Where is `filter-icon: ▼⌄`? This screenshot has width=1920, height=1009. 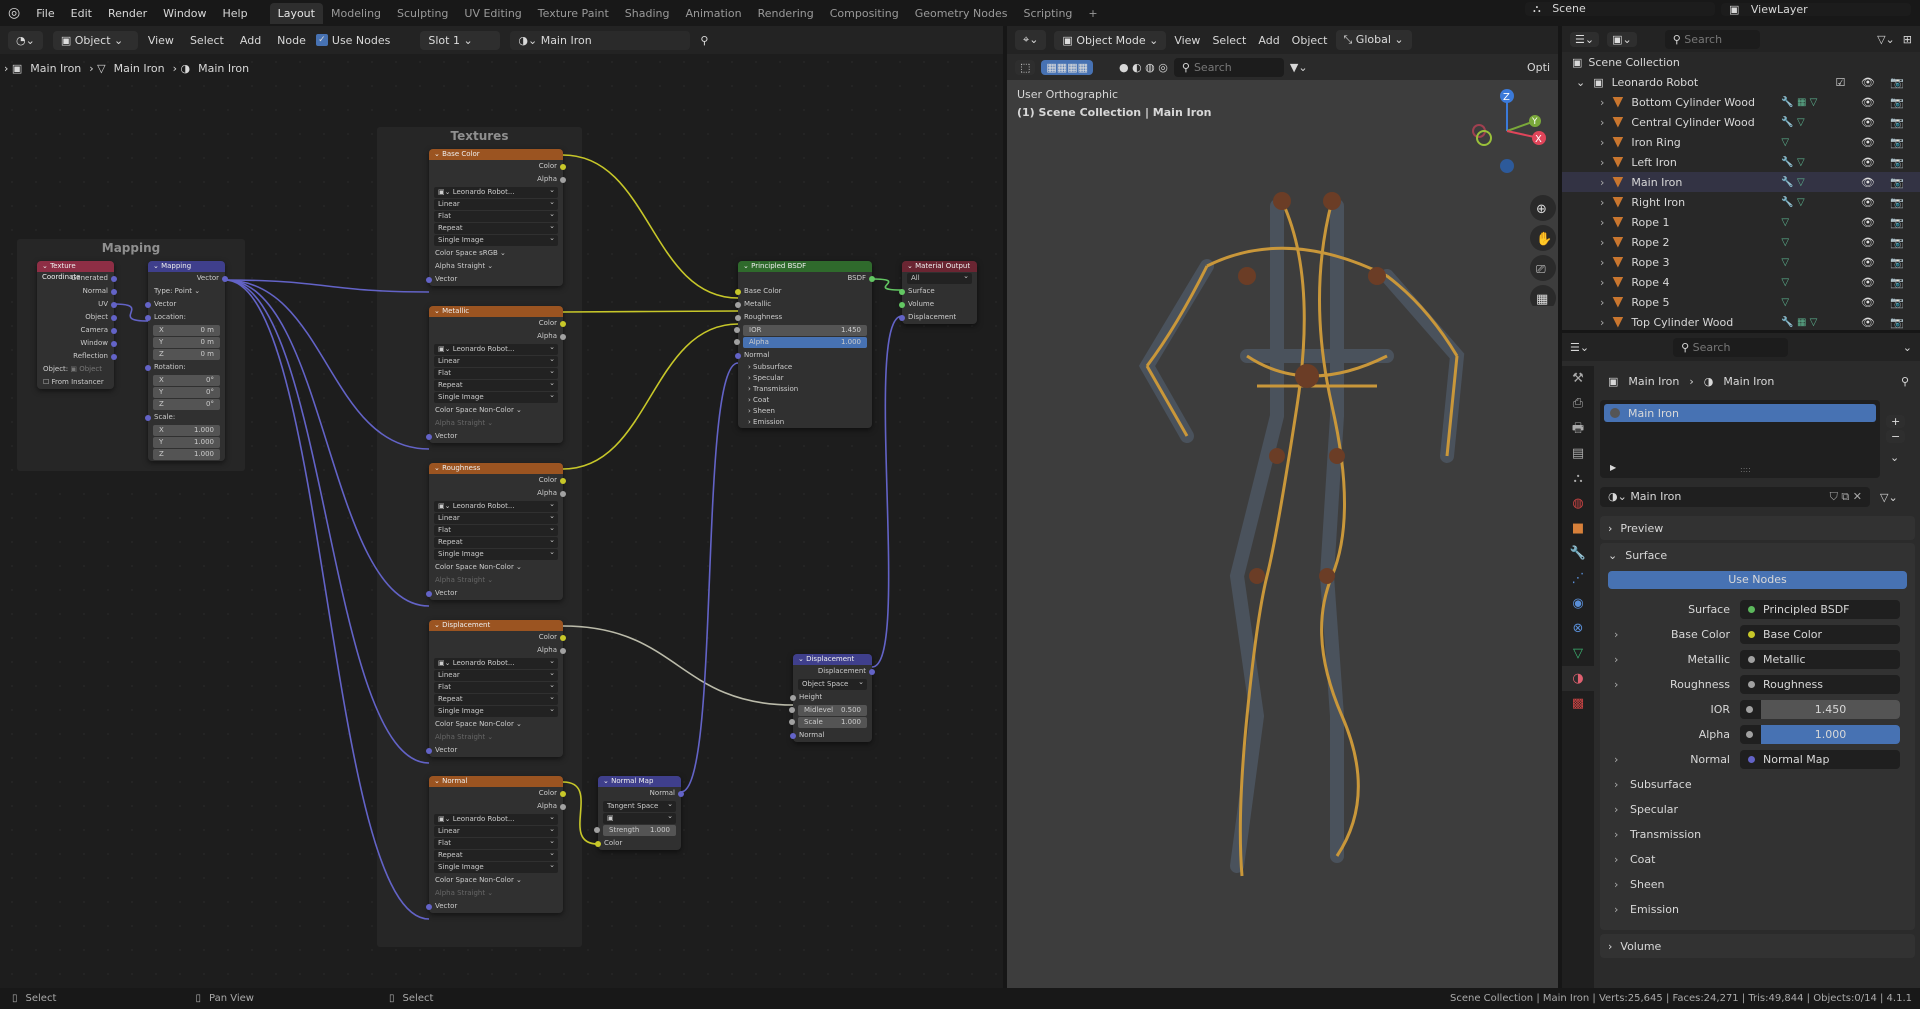
filter-icon: ▼⌄ is located at coordinates (1299, 67).